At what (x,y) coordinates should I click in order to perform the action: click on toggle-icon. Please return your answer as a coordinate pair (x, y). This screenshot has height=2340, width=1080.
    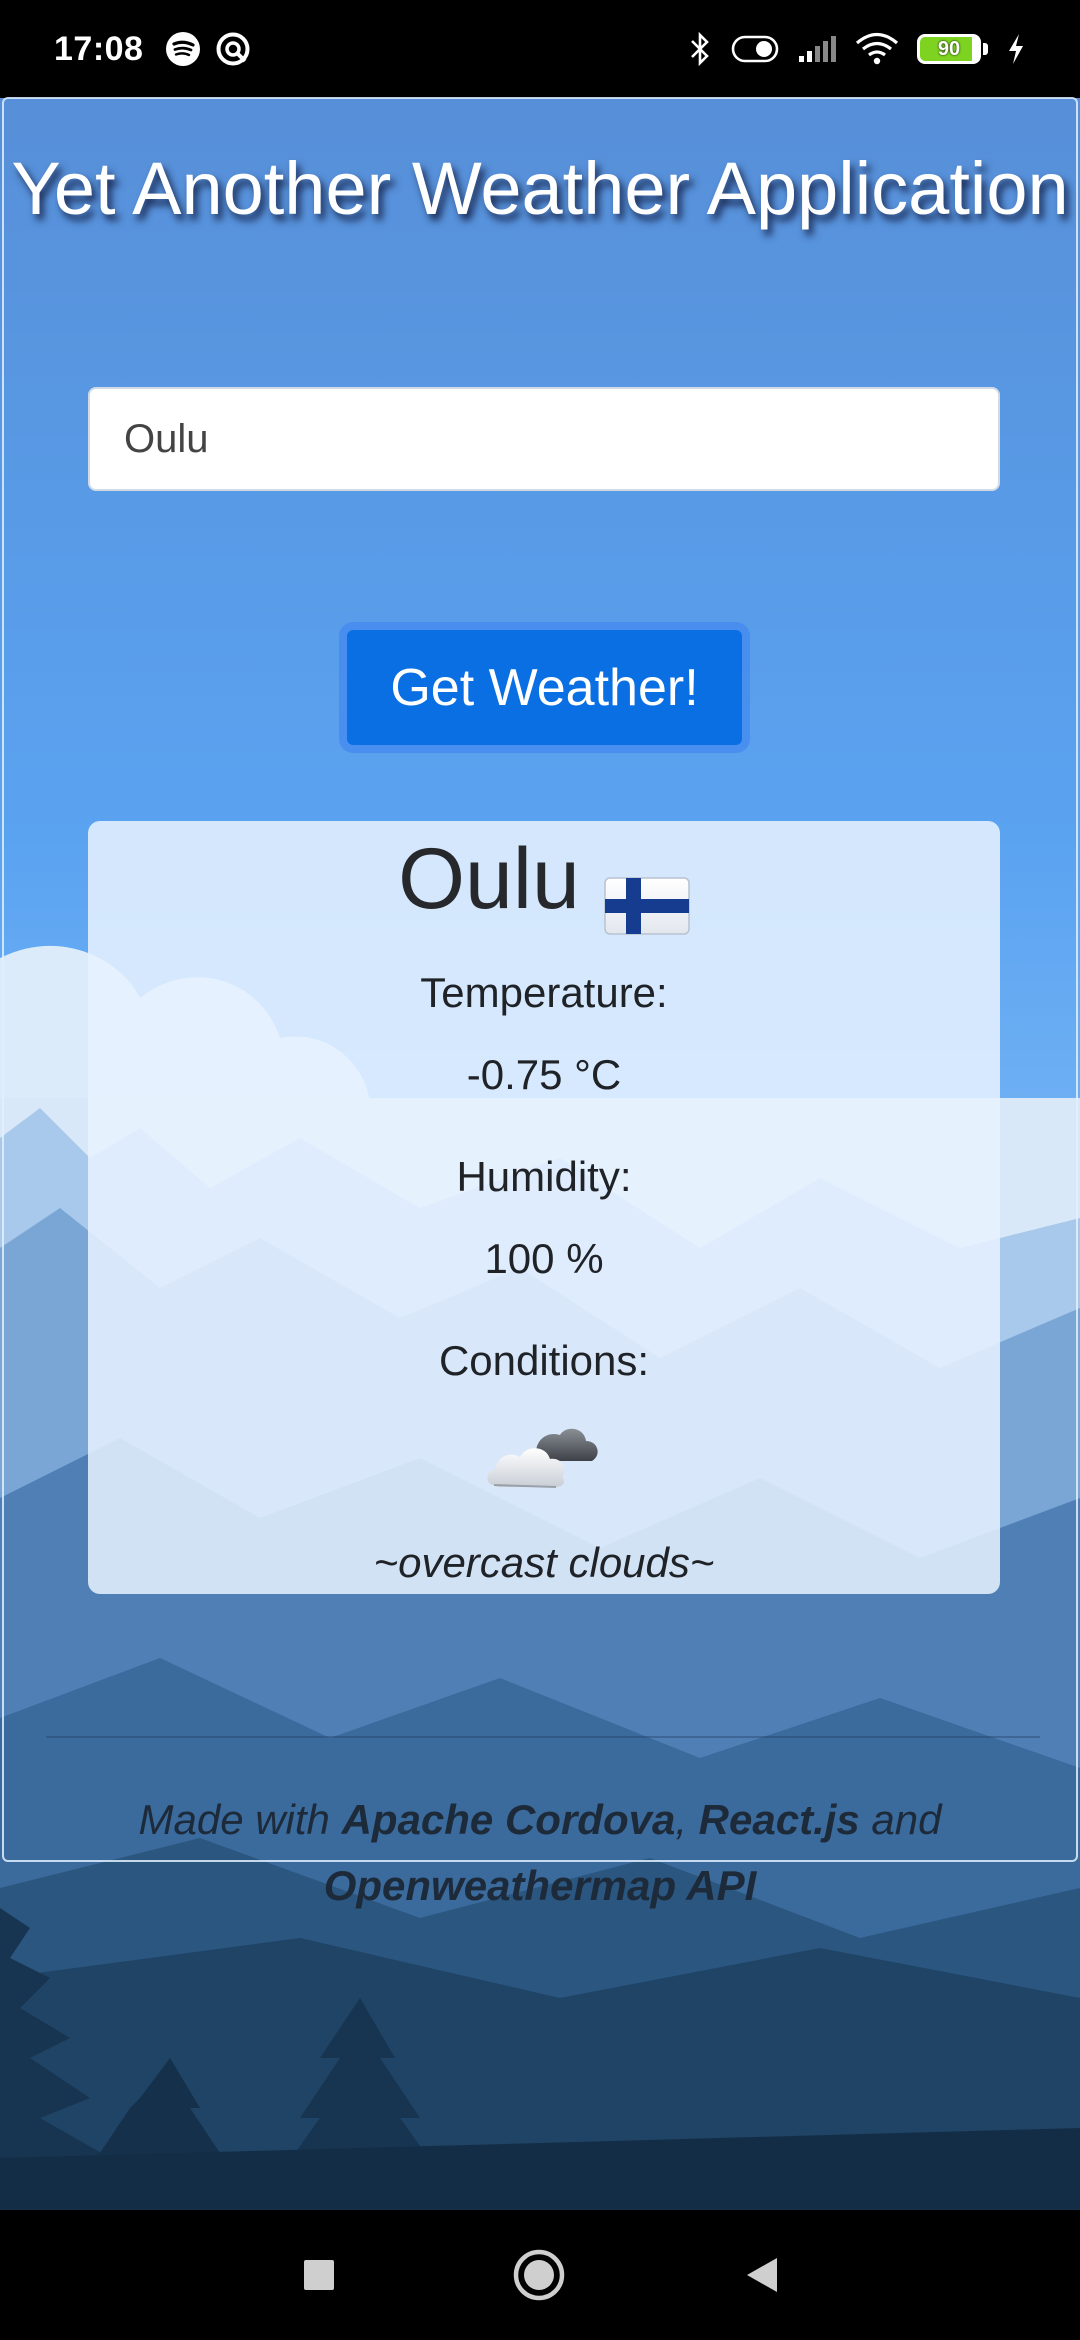
    Looking at the image, I should click on (755, 49).